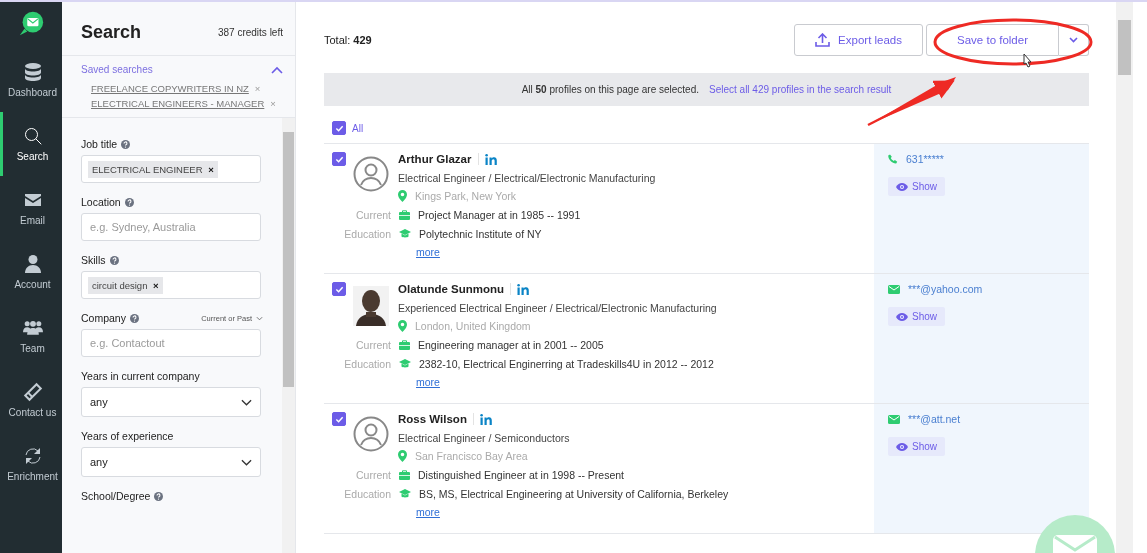 The width and height of the screenshot is (1147, 553). I want to click on input-field: e.g. Sydney, Australia, so click(171, 227).